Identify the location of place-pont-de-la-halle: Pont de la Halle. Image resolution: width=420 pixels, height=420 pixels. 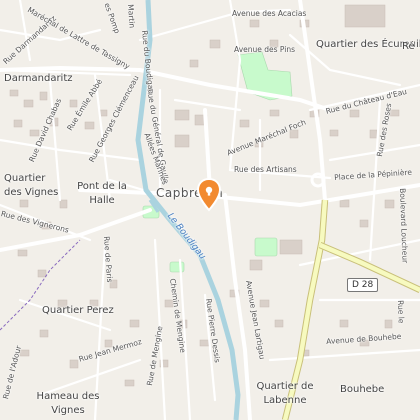
(102, 193).